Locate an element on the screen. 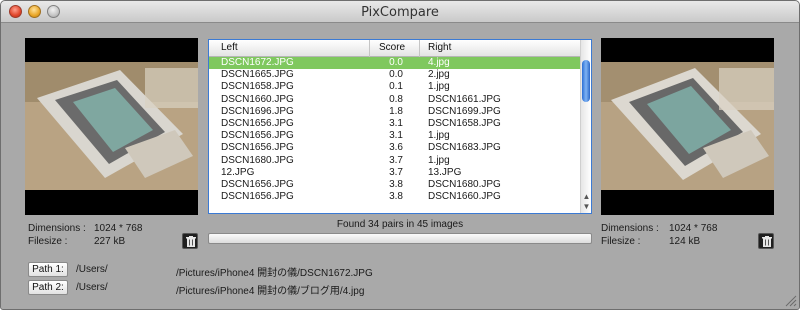  table-row: DSCN1672.JPG 0.0 4.jpg is located at coordinates (395, 63).